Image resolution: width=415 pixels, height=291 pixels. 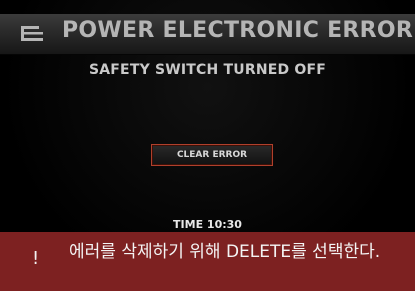 What do you see at coordinates (207, 70) in the screenshot?
I see `error-subtitle: SAFETY SWITCH TURNED OFF` at bounding box center [207, 70].